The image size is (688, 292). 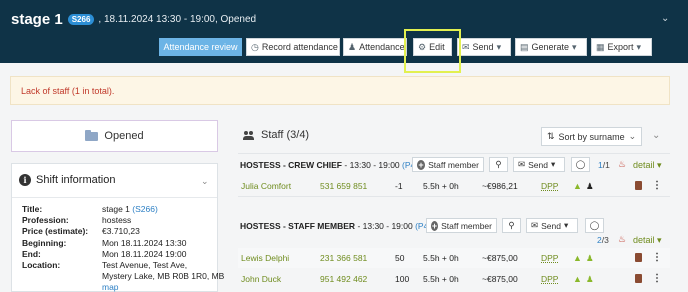 I want to click on status-opened-card: Opened, so click(x=114, y=136).